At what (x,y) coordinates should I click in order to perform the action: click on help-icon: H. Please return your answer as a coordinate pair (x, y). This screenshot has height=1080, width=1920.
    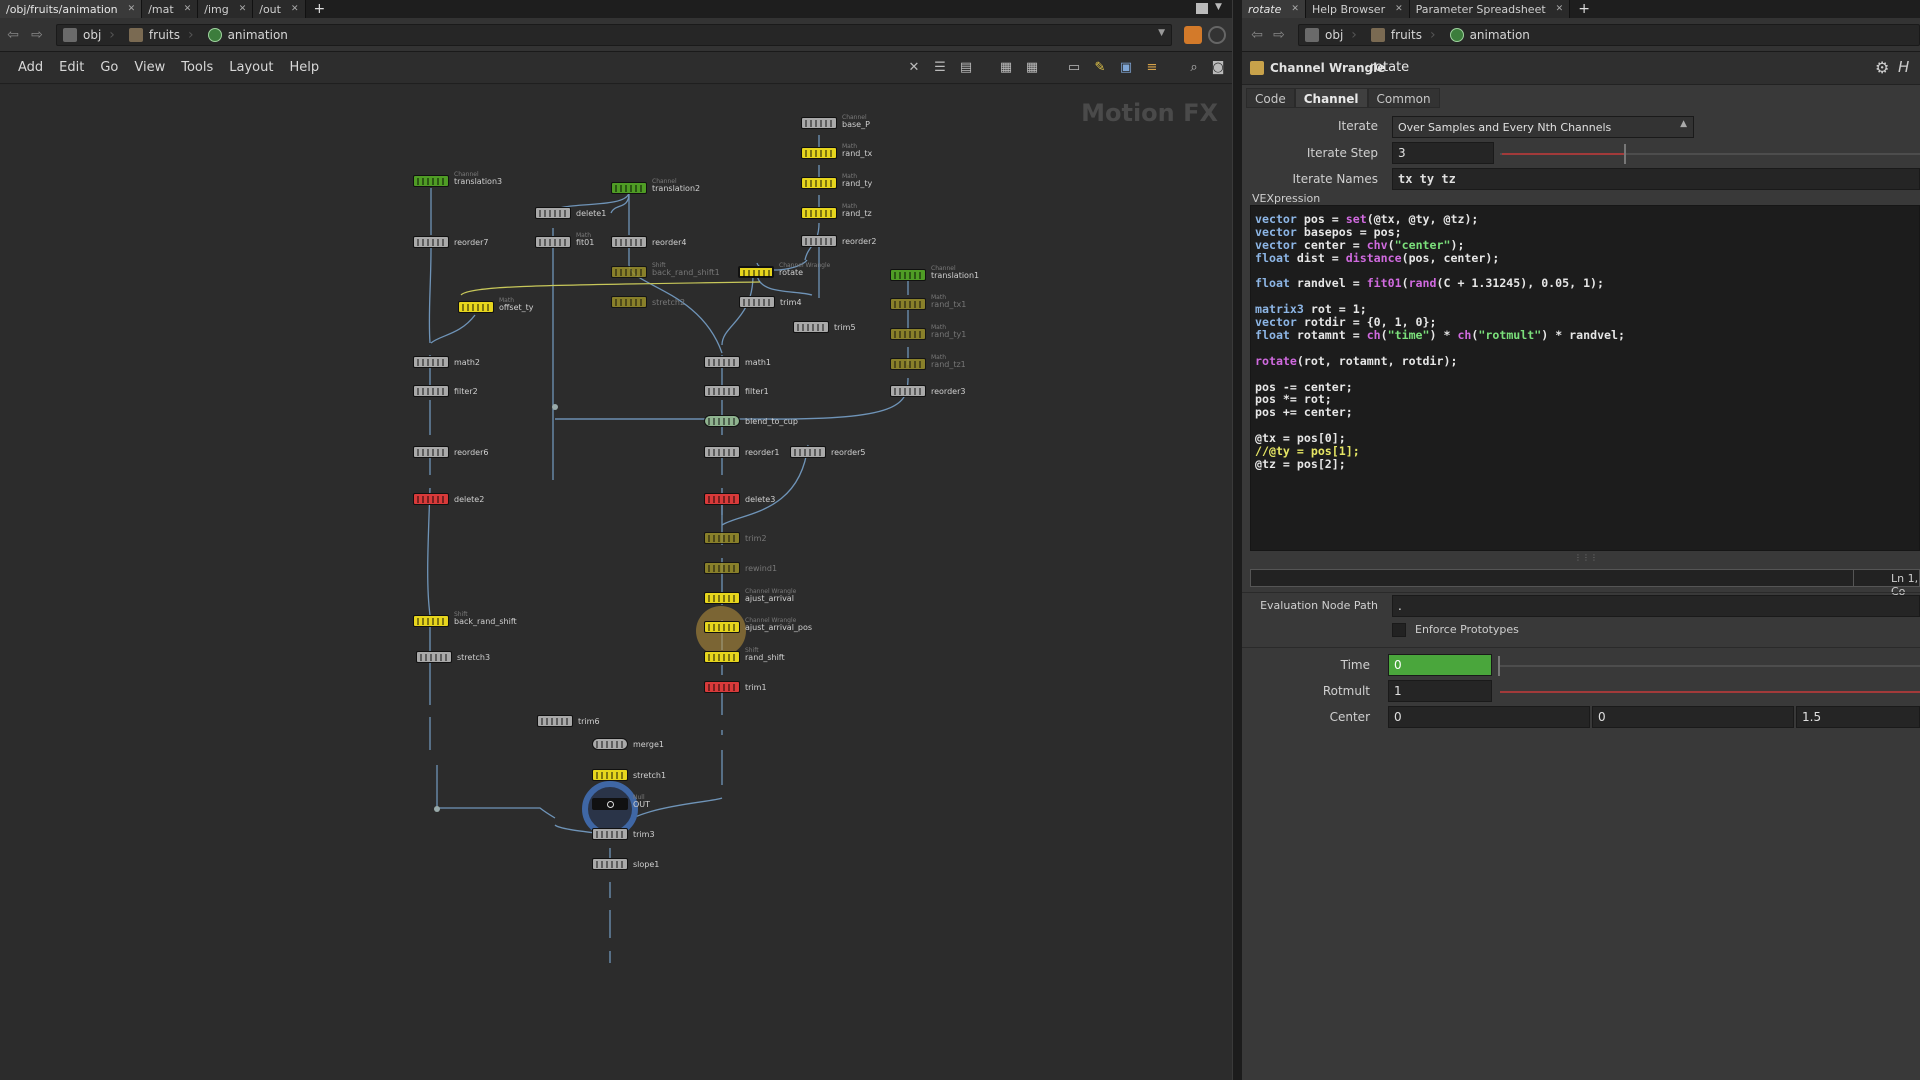
    Looking at the image, I should click on (1903, 67).